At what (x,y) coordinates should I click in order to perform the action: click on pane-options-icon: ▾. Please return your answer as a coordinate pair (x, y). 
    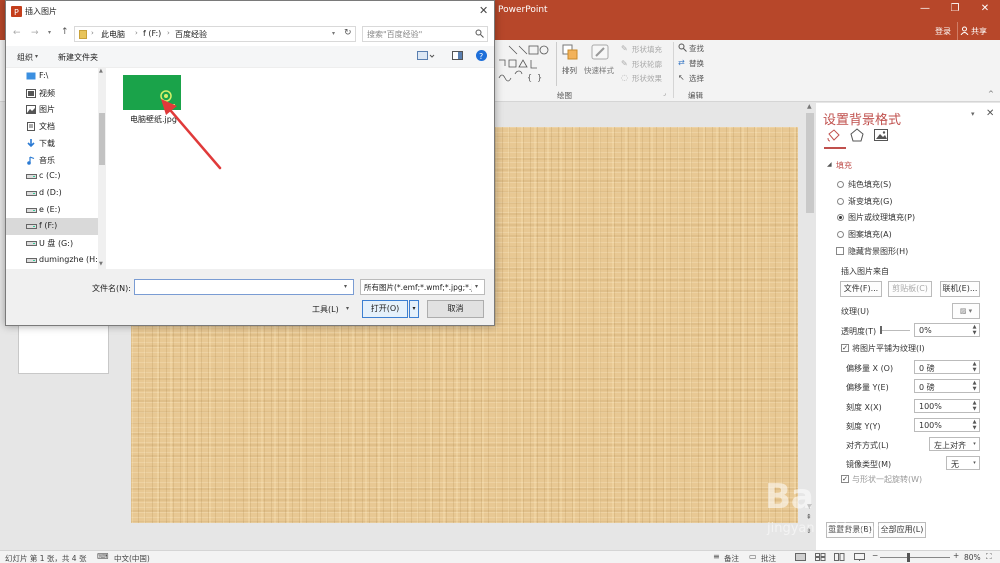
    Looking at the image, I should click on (973, 114).